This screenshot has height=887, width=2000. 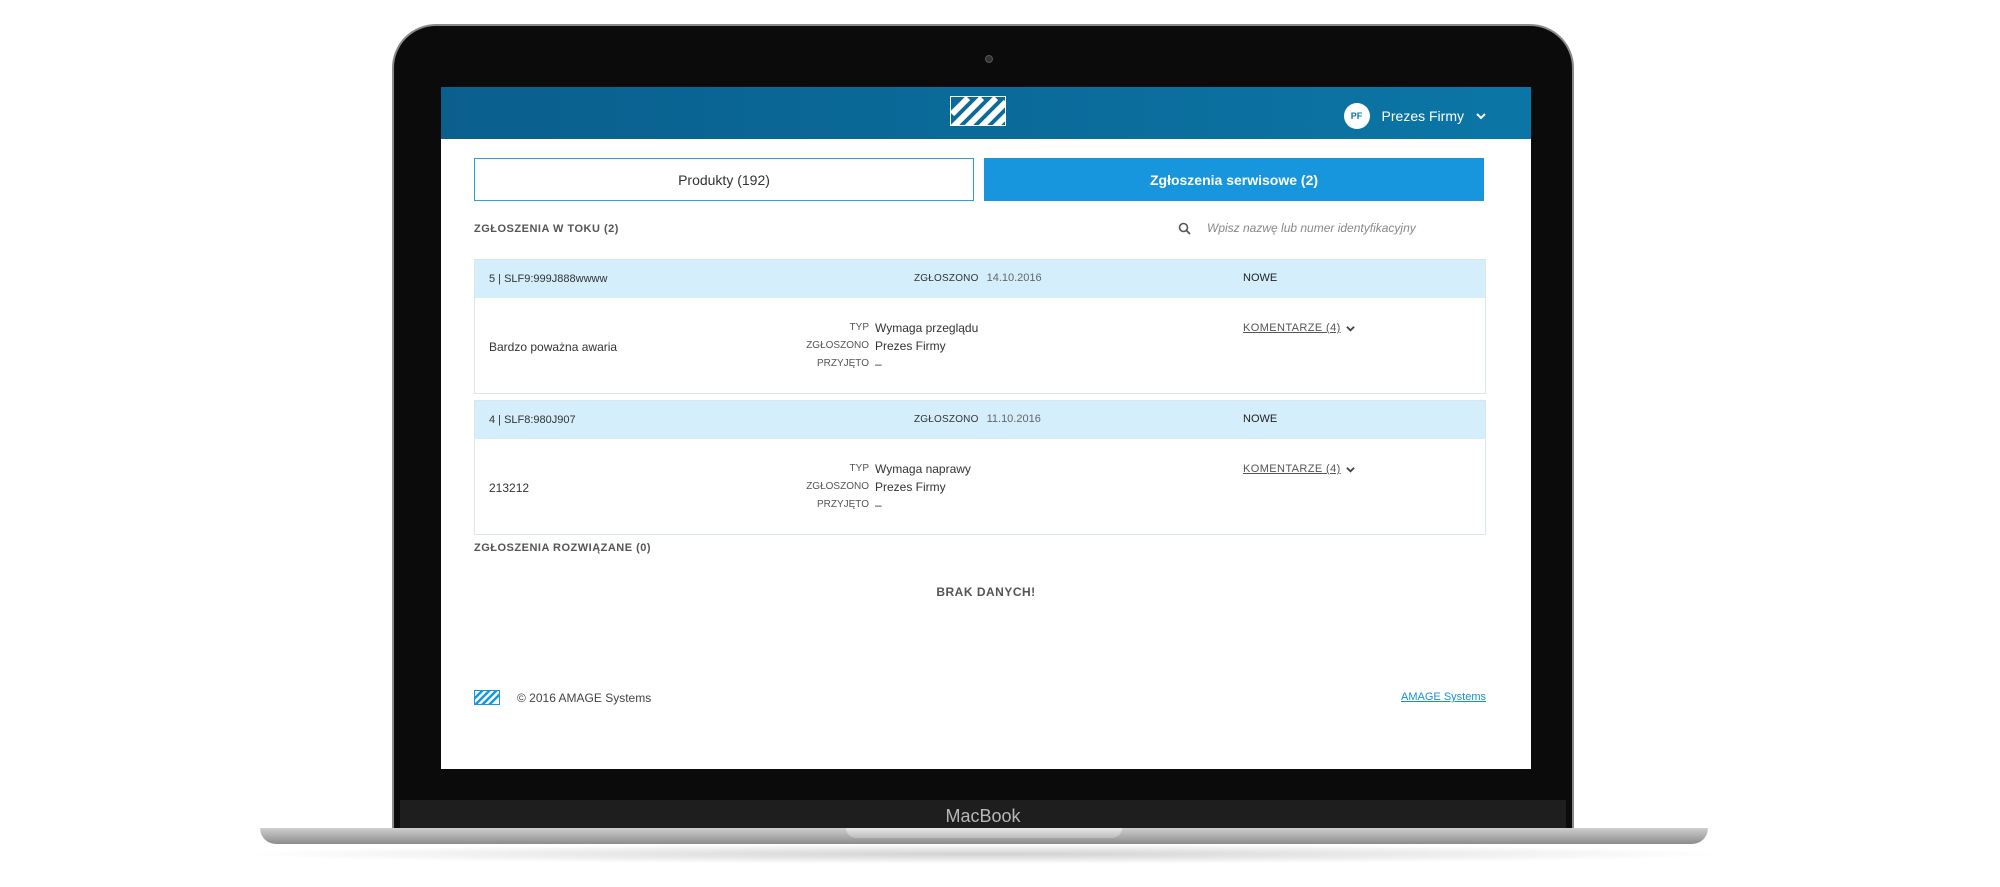 I want to click on in-progress-title: ZGŁOSZENIA W TOKU (2), so click(x=546, y=229).